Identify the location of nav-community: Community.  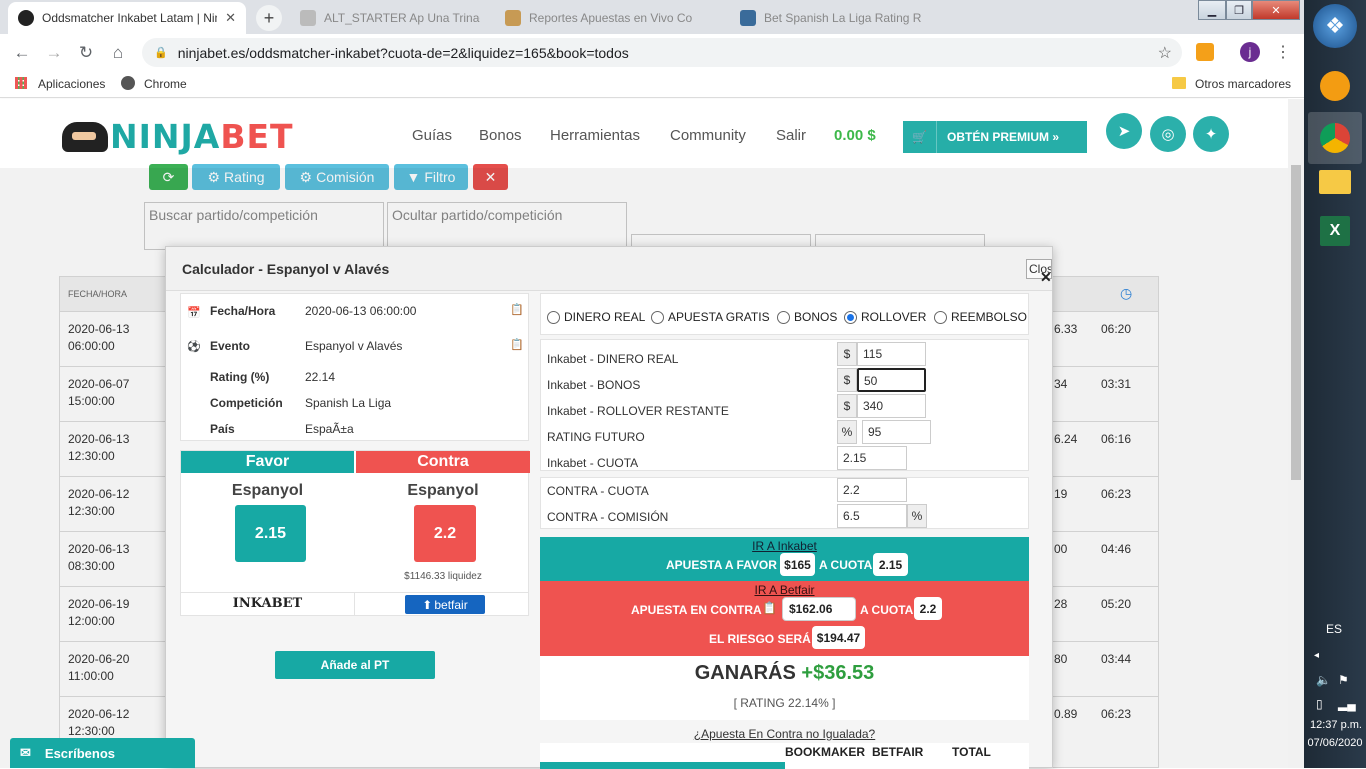
(708, 135).